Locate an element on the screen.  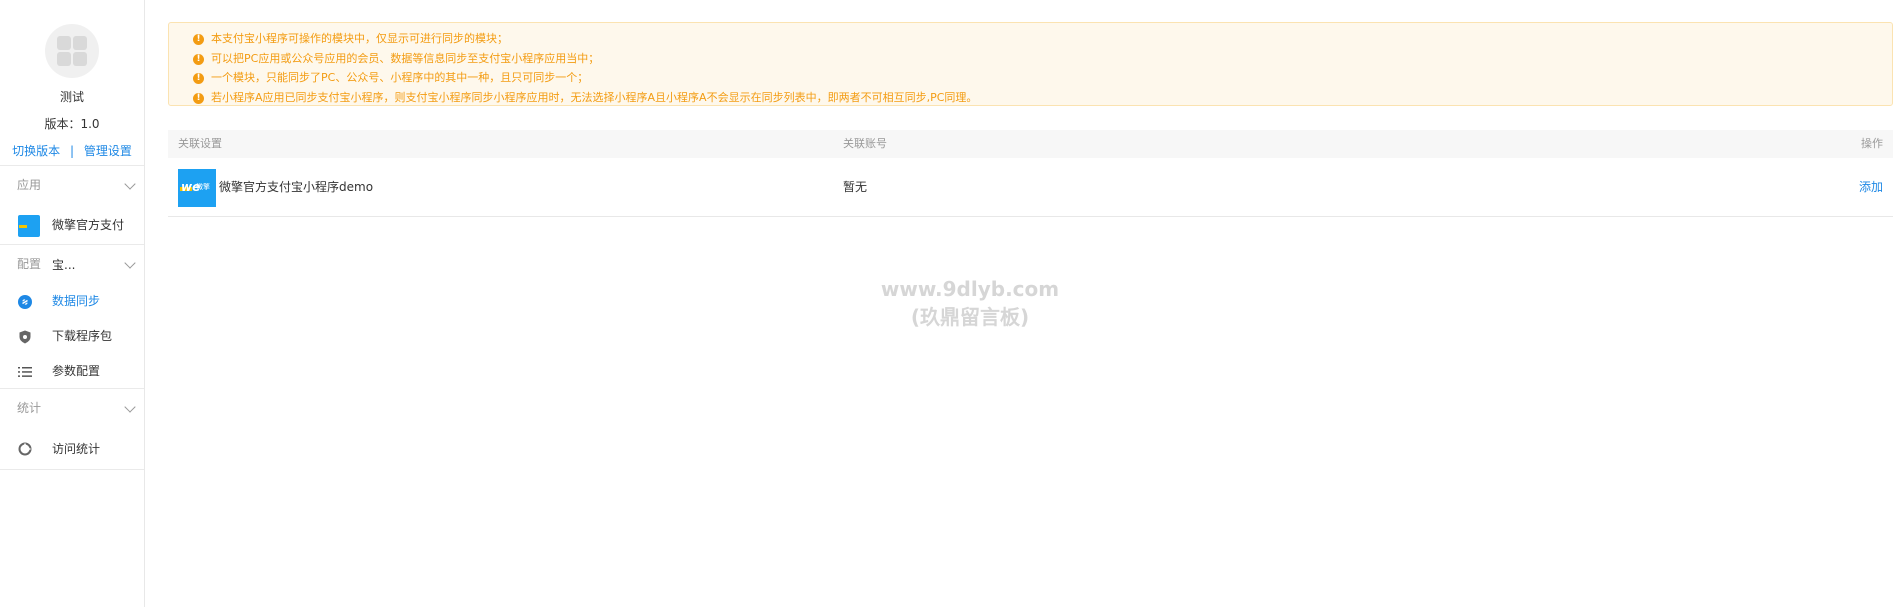
sidebar-item-label: 下载程序包 is located at coordinates (82, 336).